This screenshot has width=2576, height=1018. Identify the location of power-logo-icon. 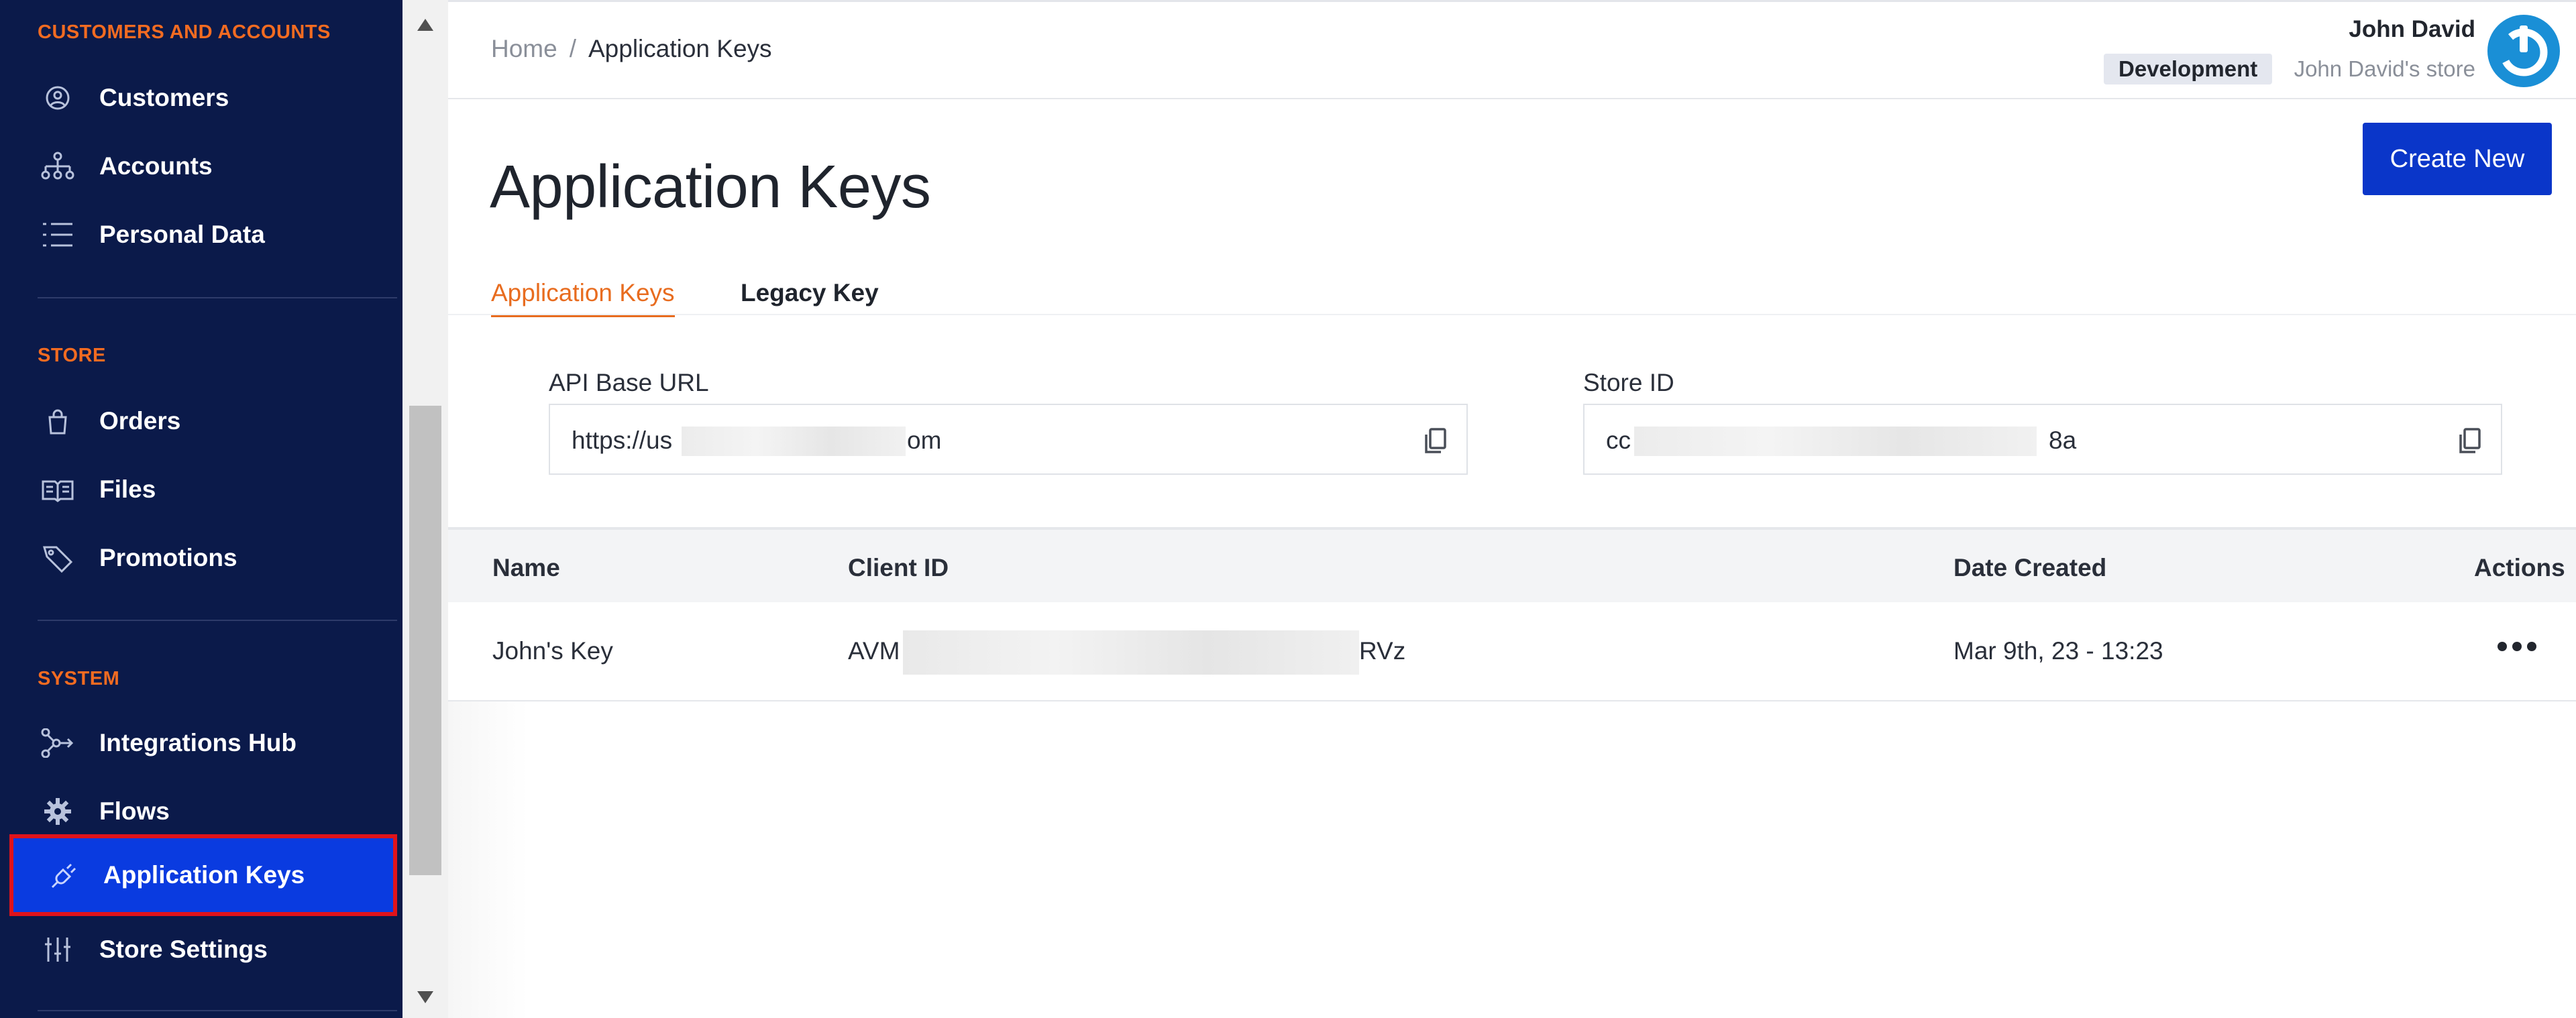
(2523, 51).